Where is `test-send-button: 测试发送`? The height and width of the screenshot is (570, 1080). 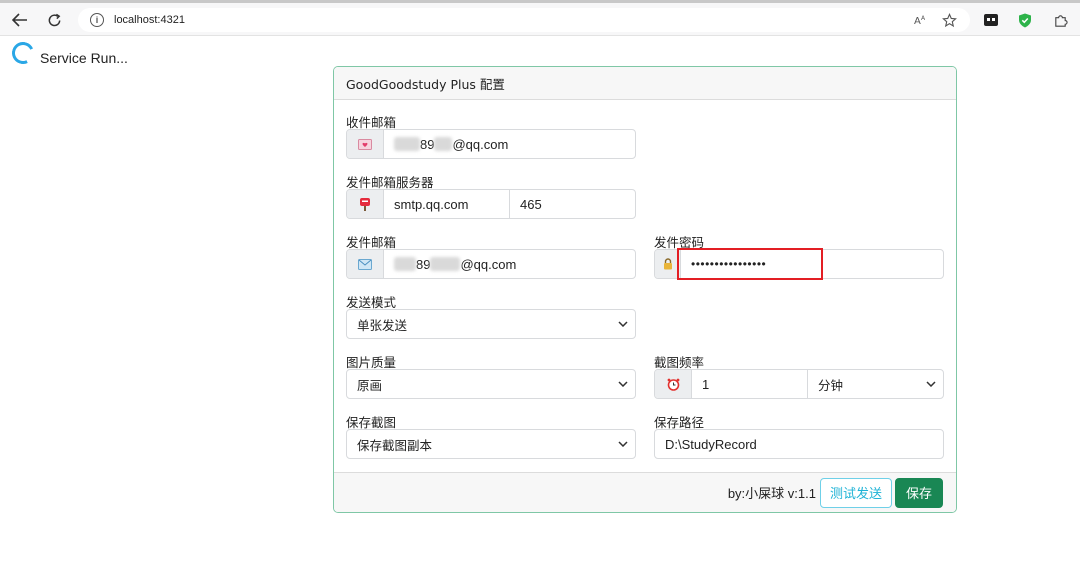 test-send-button: 测试发送 is located at coordinates (855, 492).